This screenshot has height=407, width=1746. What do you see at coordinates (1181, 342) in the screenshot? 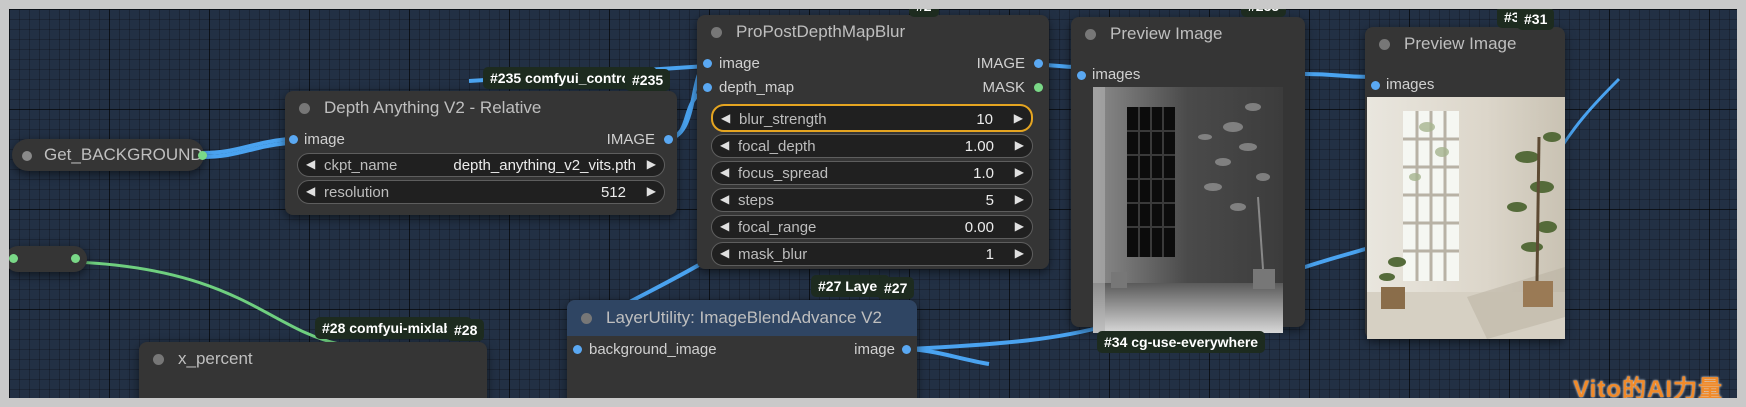
I see `node-badge: #34 cg-use-everywhere` at bounding box center [1181, 342].